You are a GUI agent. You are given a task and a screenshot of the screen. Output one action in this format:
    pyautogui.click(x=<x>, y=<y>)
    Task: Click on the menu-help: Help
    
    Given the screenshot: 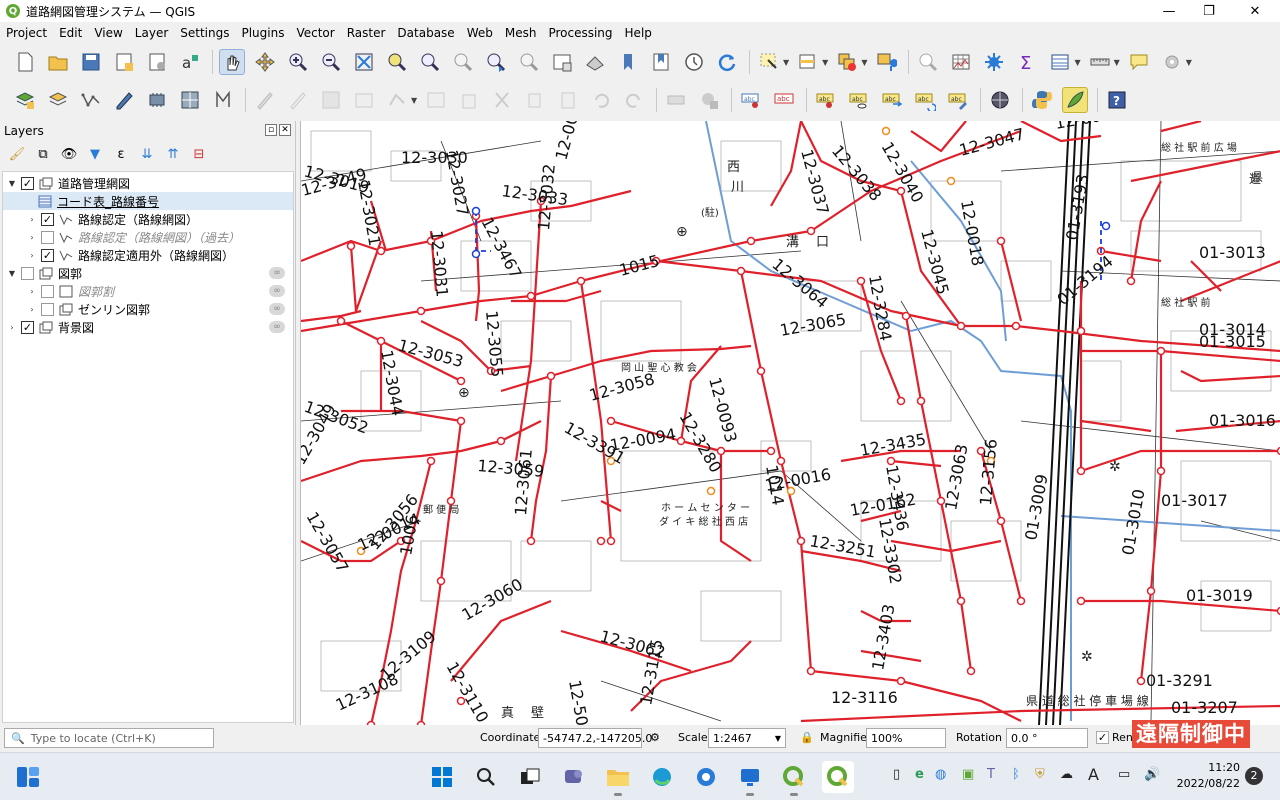 What is the action you would take?
    pyautogui.click(x=638, y=33)
    